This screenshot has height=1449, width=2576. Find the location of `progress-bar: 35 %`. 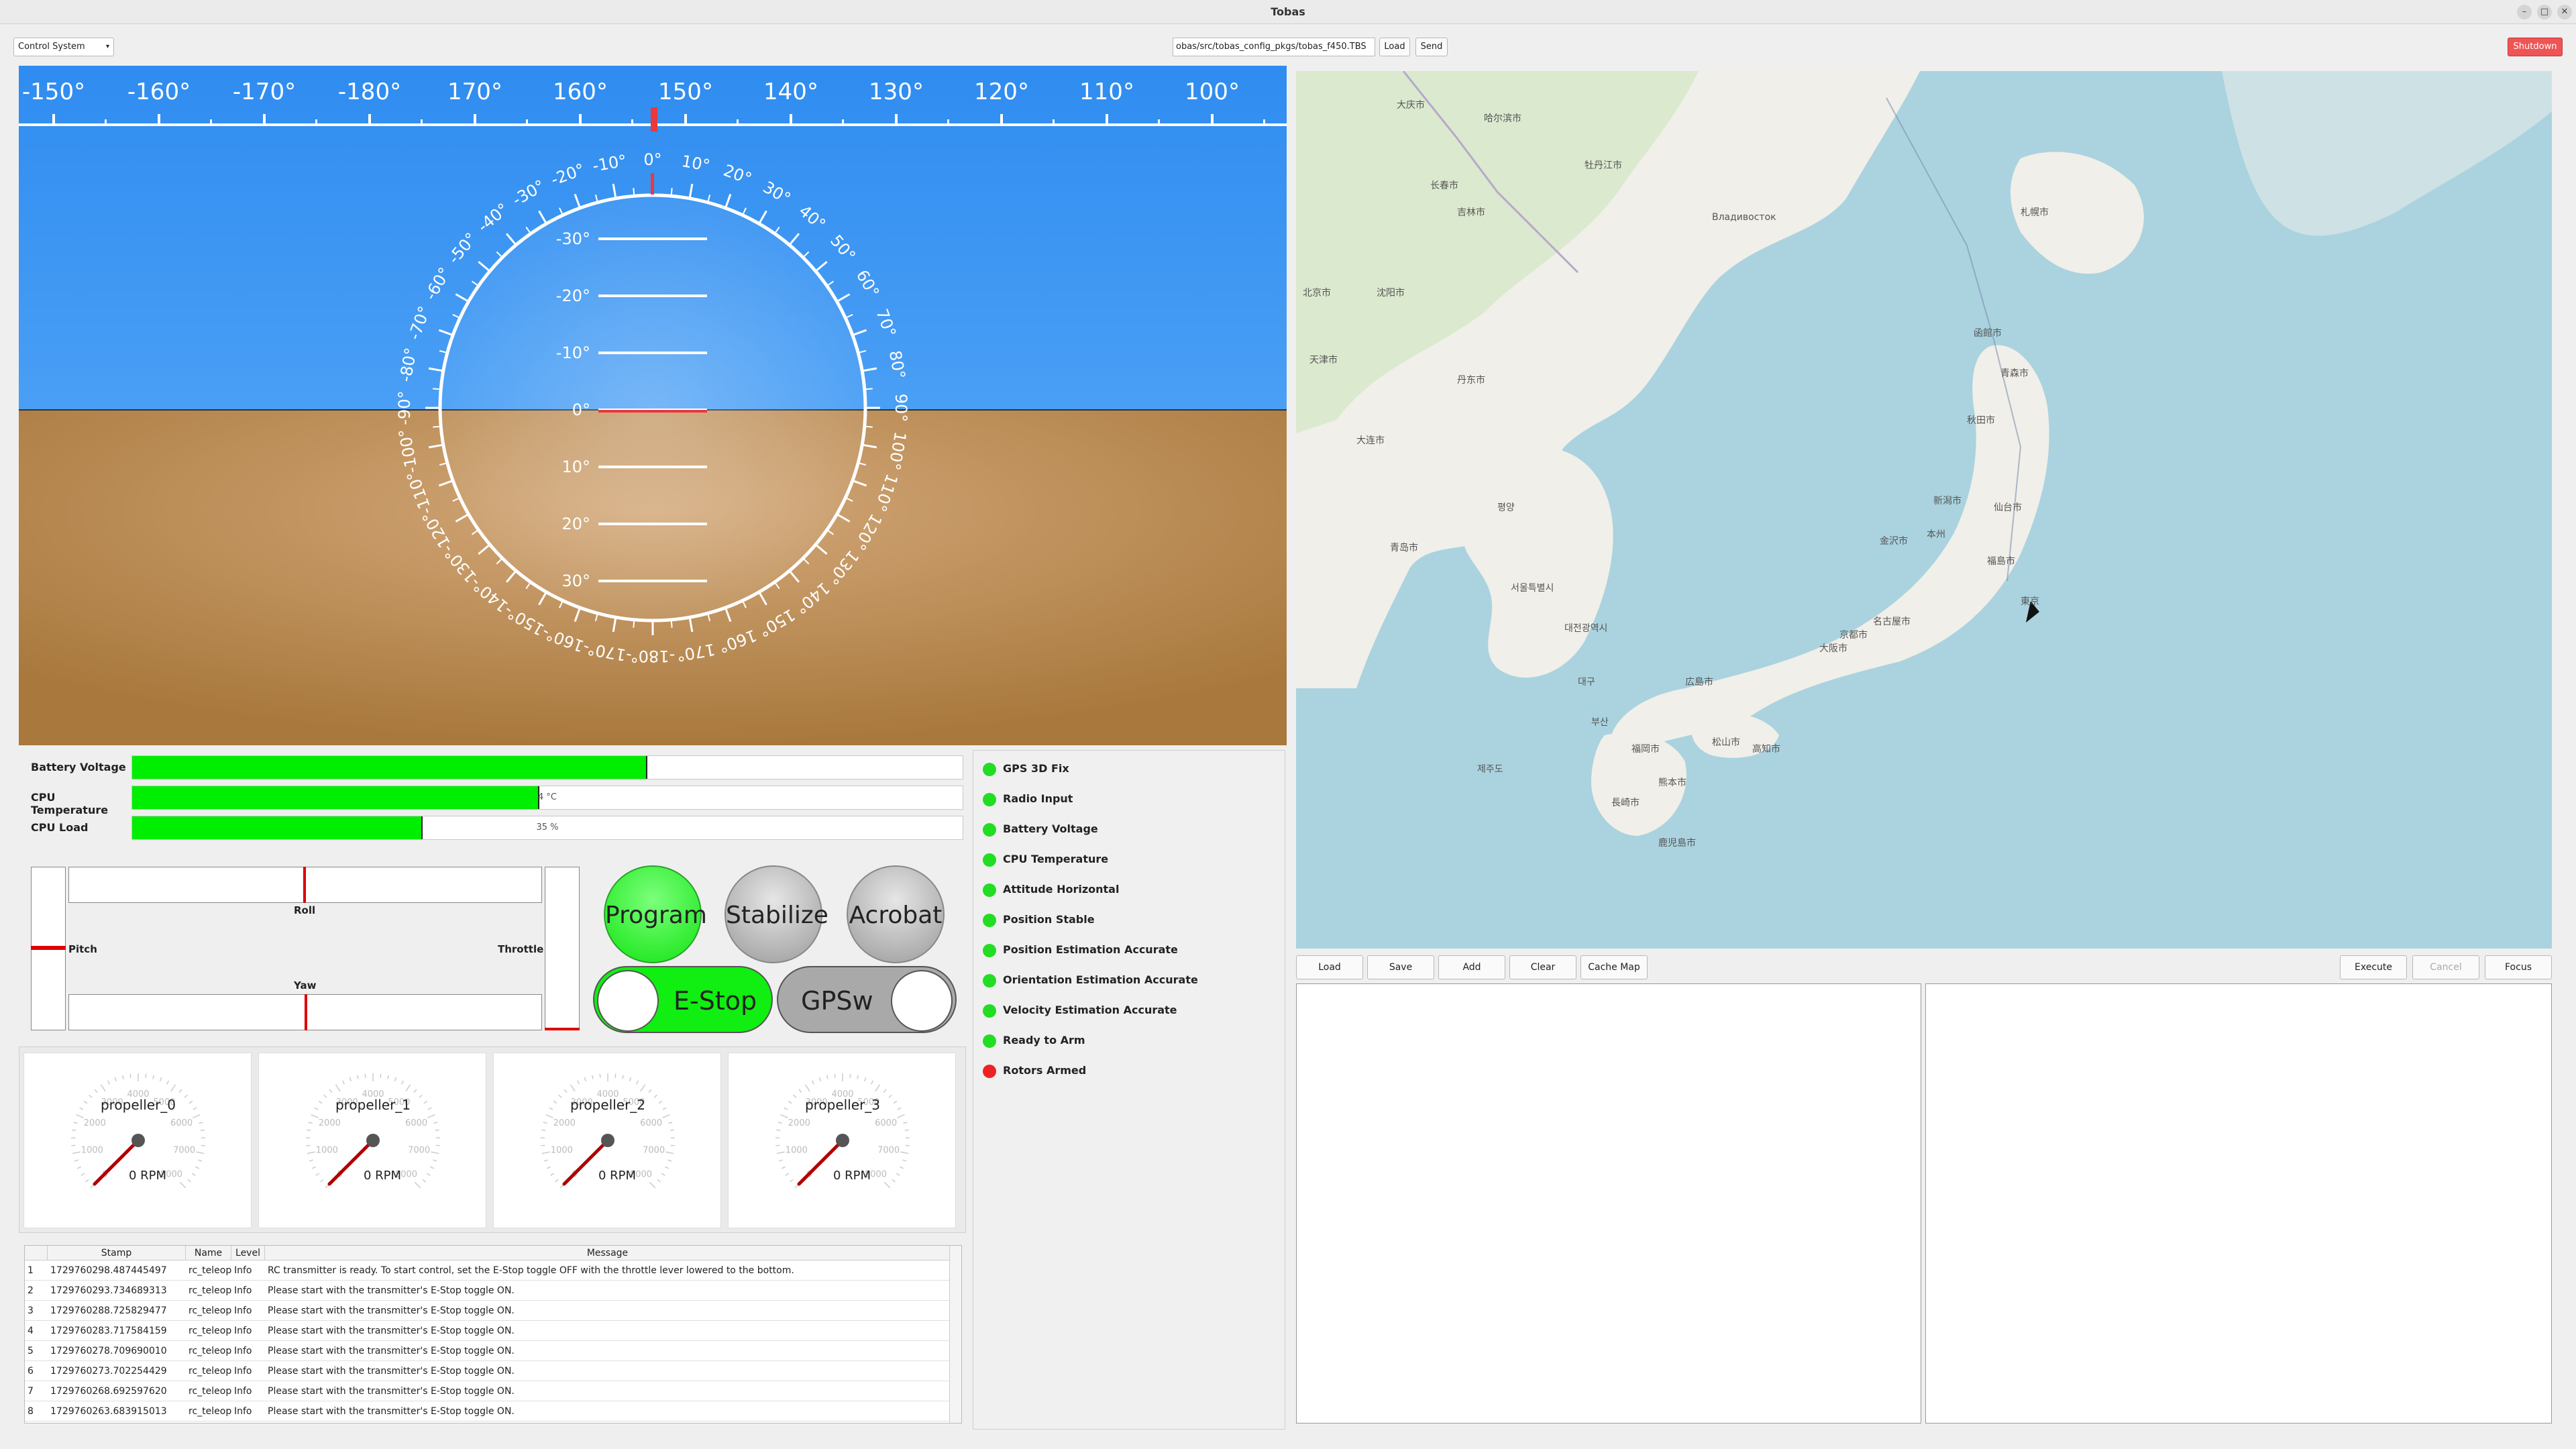

progress-bar: 35 % is located at coordinates (547, 828).